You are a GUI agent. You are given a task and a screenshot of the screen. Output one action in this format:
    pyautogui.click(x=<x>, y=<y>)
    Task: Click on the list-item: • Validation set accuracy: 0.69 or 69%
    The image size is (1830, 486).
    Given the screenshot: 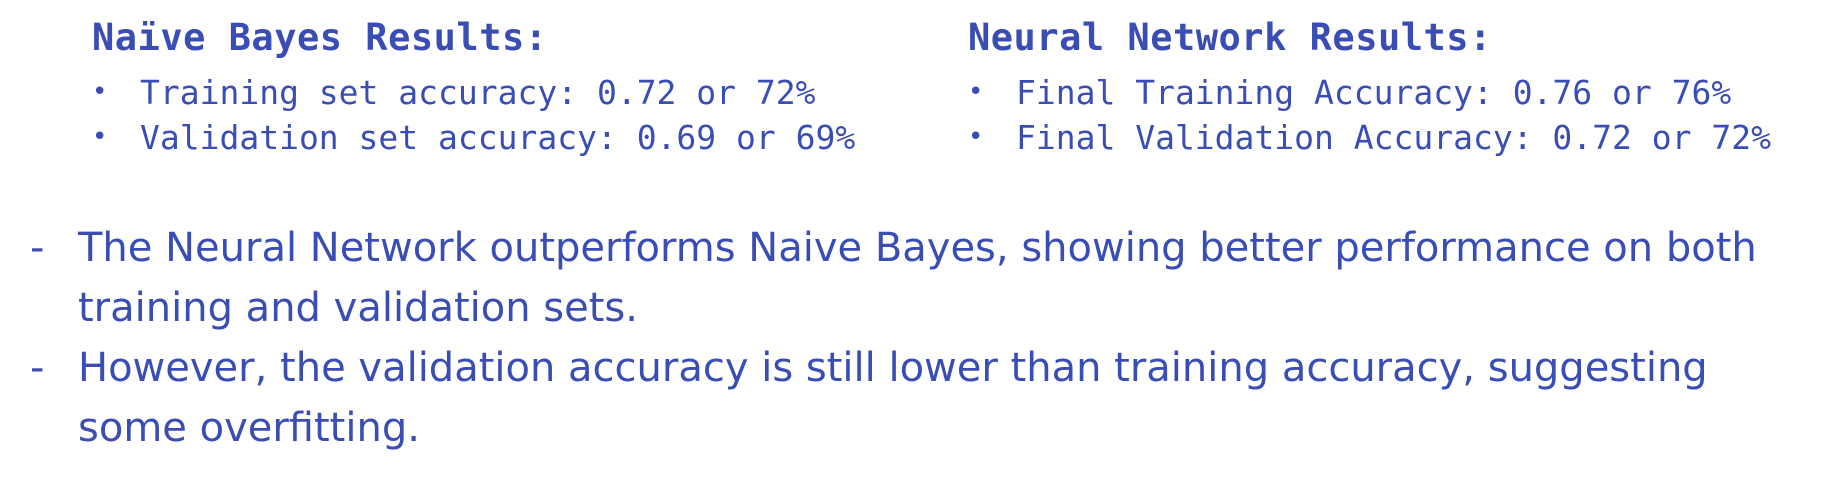 What is the action you would take?
    pyautogui.click(x=473, y=137)
    